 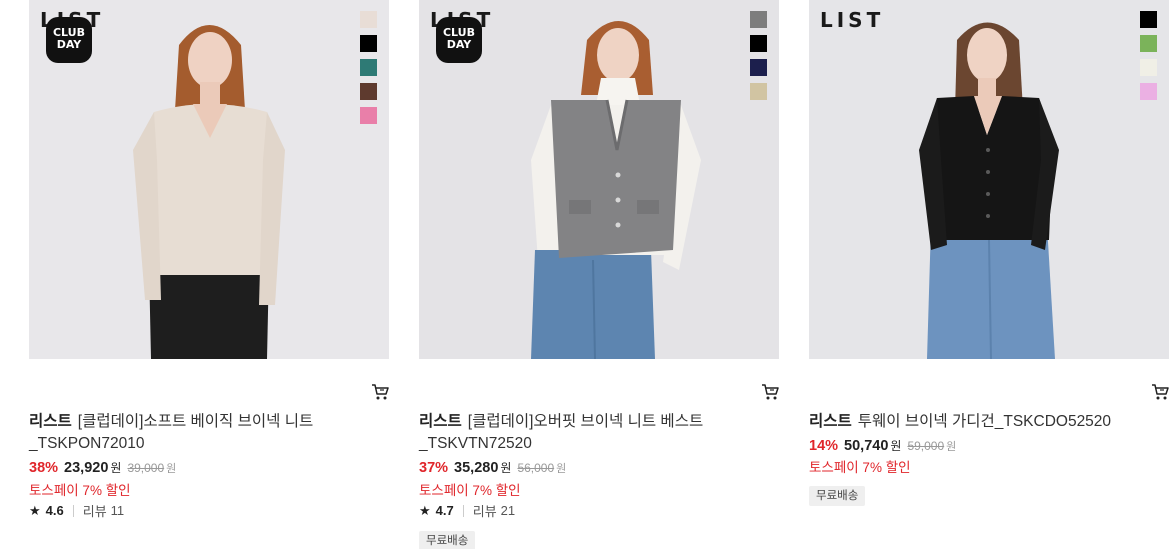 What do you see at coordinates (434, 468) in the screenshot?
I see `discount-rate: 37%` at bounding box center [434, 468].